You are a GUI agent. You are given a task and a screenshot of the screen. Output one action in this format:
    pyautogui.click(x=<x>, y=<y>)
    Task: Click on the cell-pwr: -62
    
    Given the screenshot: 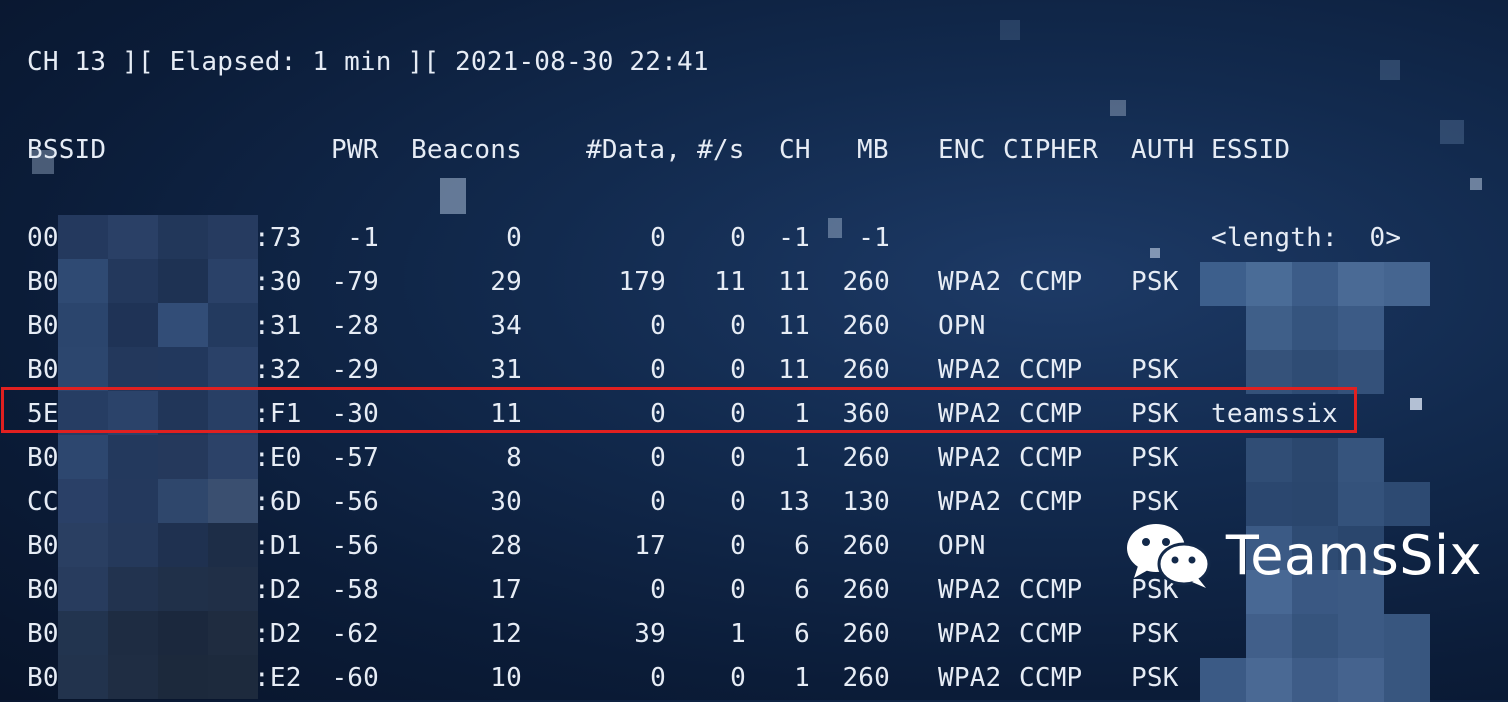 What is the action you would take?
    pyautogui.click(x=355, y=634)
    